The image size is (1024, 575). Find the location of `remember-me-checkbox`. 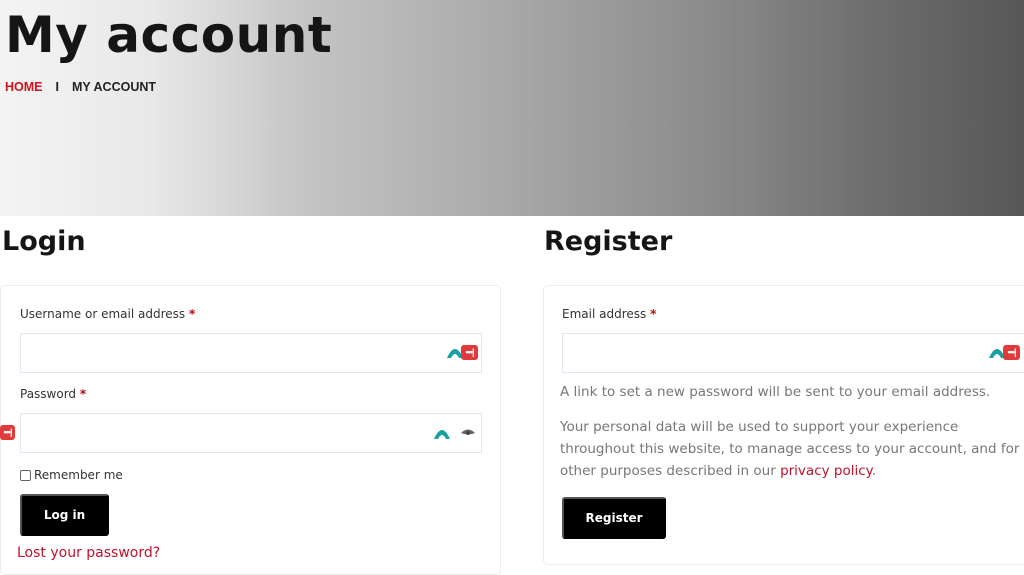

remember-me-checkbox is located at coordinates (25, 475).